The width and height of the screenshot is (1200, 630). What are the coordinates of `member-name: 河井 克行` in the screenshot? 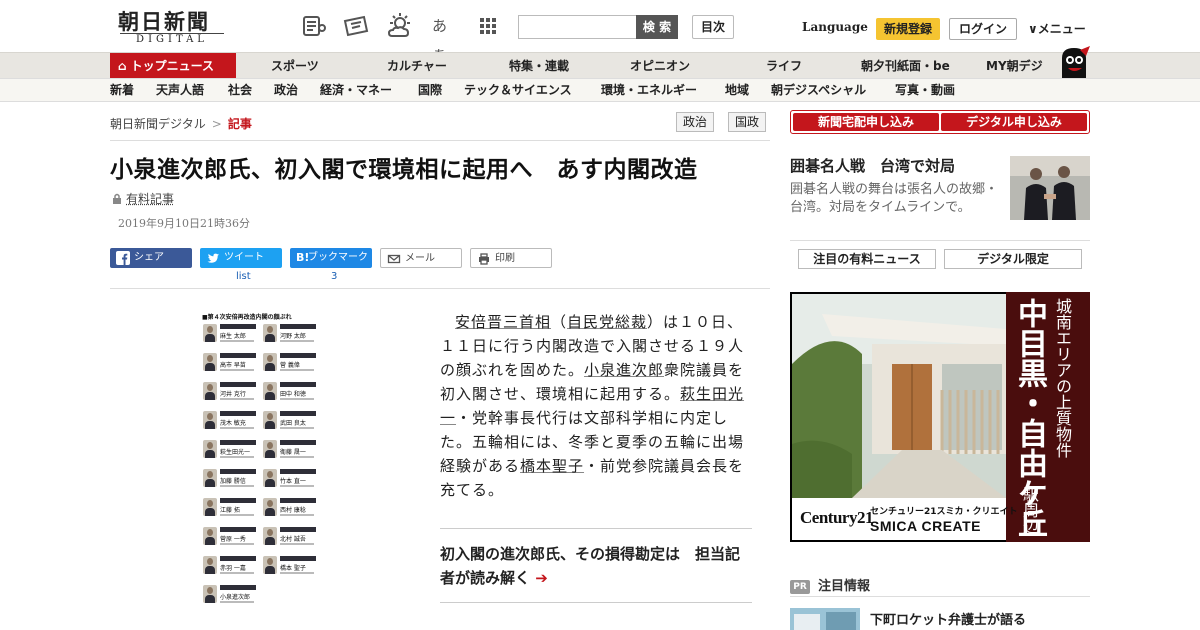 It's located at (233, 394).